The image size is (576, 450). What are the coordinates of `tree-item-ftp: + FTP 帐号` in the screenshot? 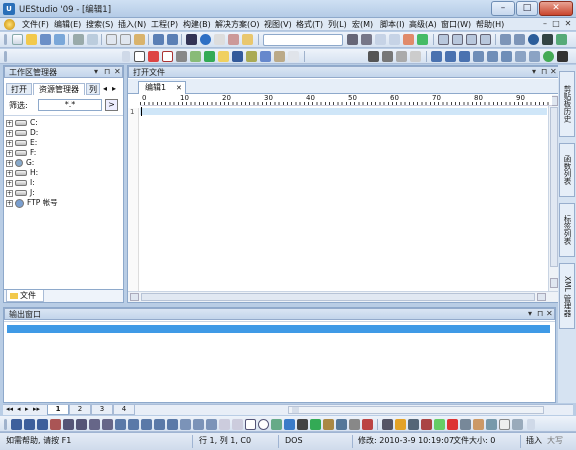 It's located at (32, 203).